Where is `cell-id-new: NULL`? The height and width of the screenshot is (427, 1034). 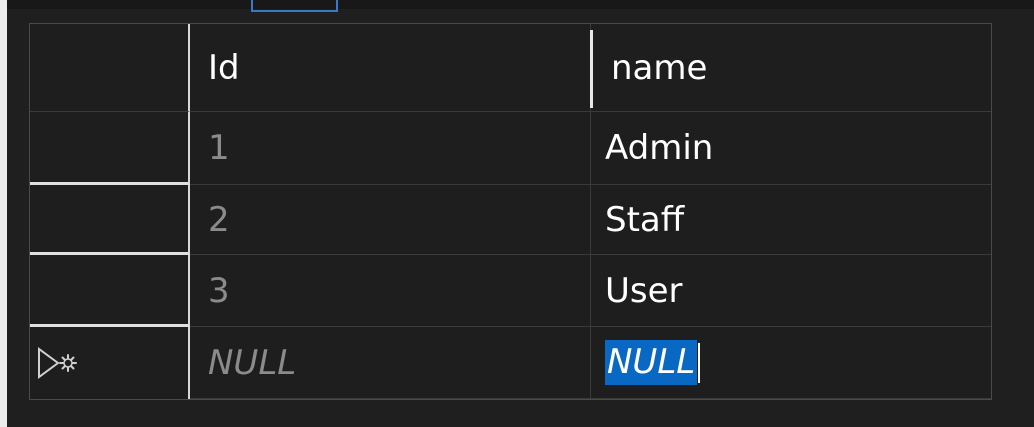 cell-id-new: NULL is located at coordinates (390, 363).